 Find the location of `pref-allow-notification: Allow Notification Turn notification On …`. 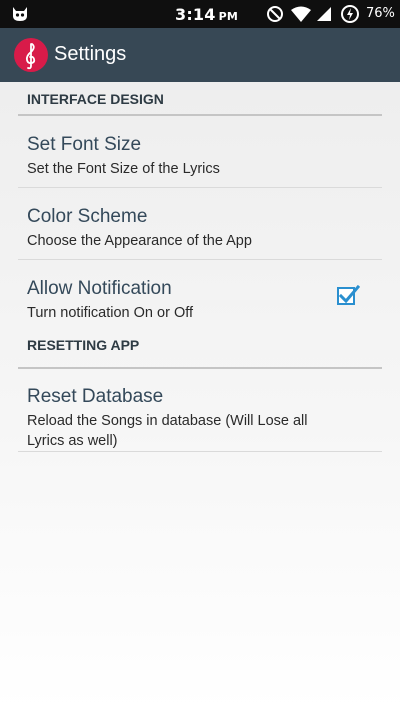

pref-allow-notification: Allow Notification Turn notification On … is located at coordinates (200, 296).